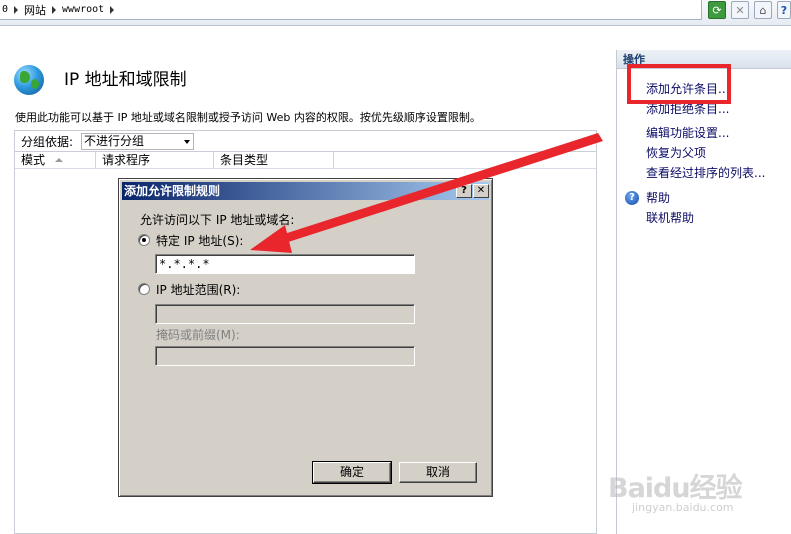 The image size is (791, 534). I want to click on group-by-value: 不进行分组, so click(114, 141).